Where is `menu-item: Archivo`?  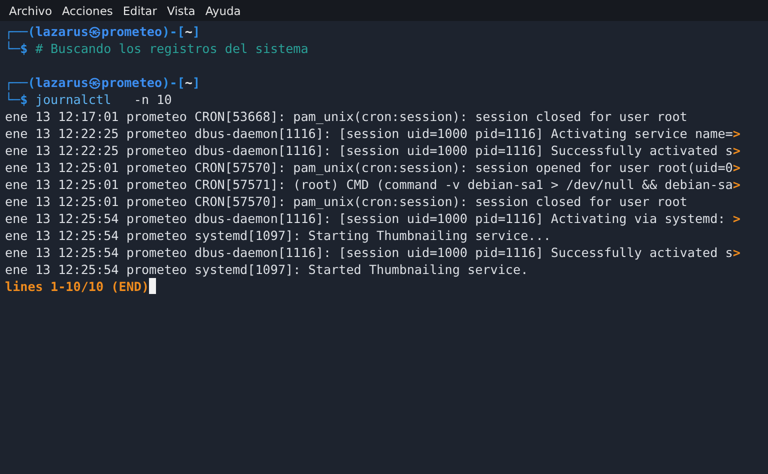 menu-item: Archivo is located at coordinates (30, 11).